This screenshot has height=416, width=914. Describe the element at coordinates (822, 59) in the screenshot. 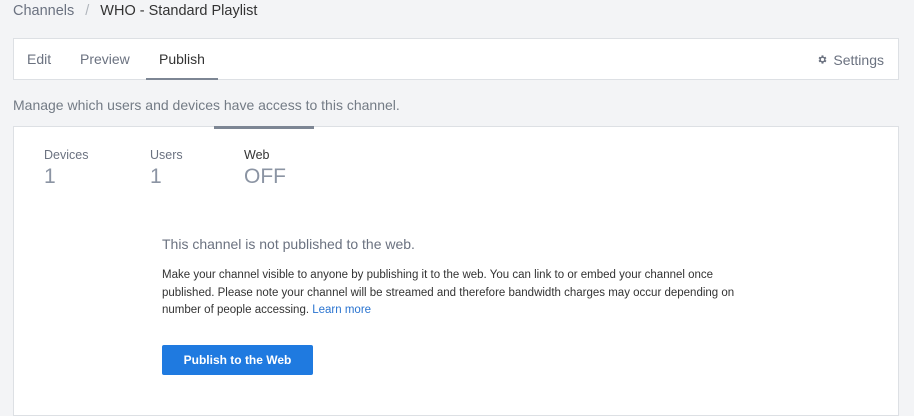

I see `gear-icon` at that location.